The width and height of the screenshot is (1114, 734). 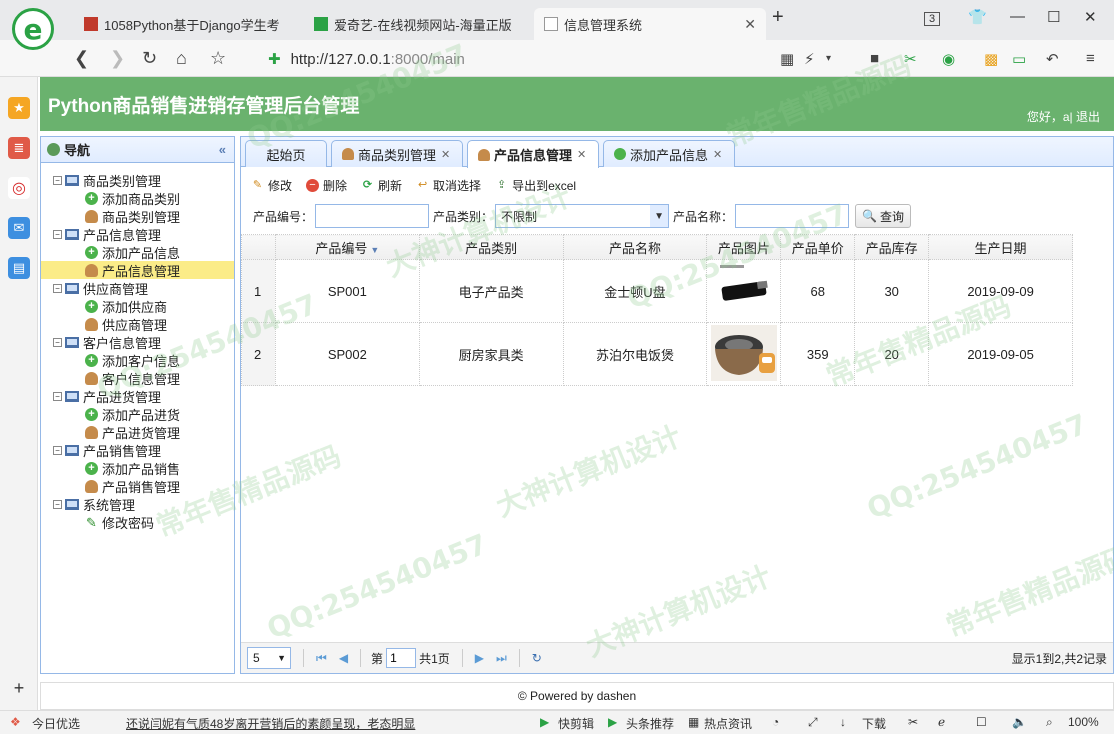 What do you see at coordinates (479, 658) in the screenshot?
I see `next-page-icon: ▶` at bounding box center [479, 658].